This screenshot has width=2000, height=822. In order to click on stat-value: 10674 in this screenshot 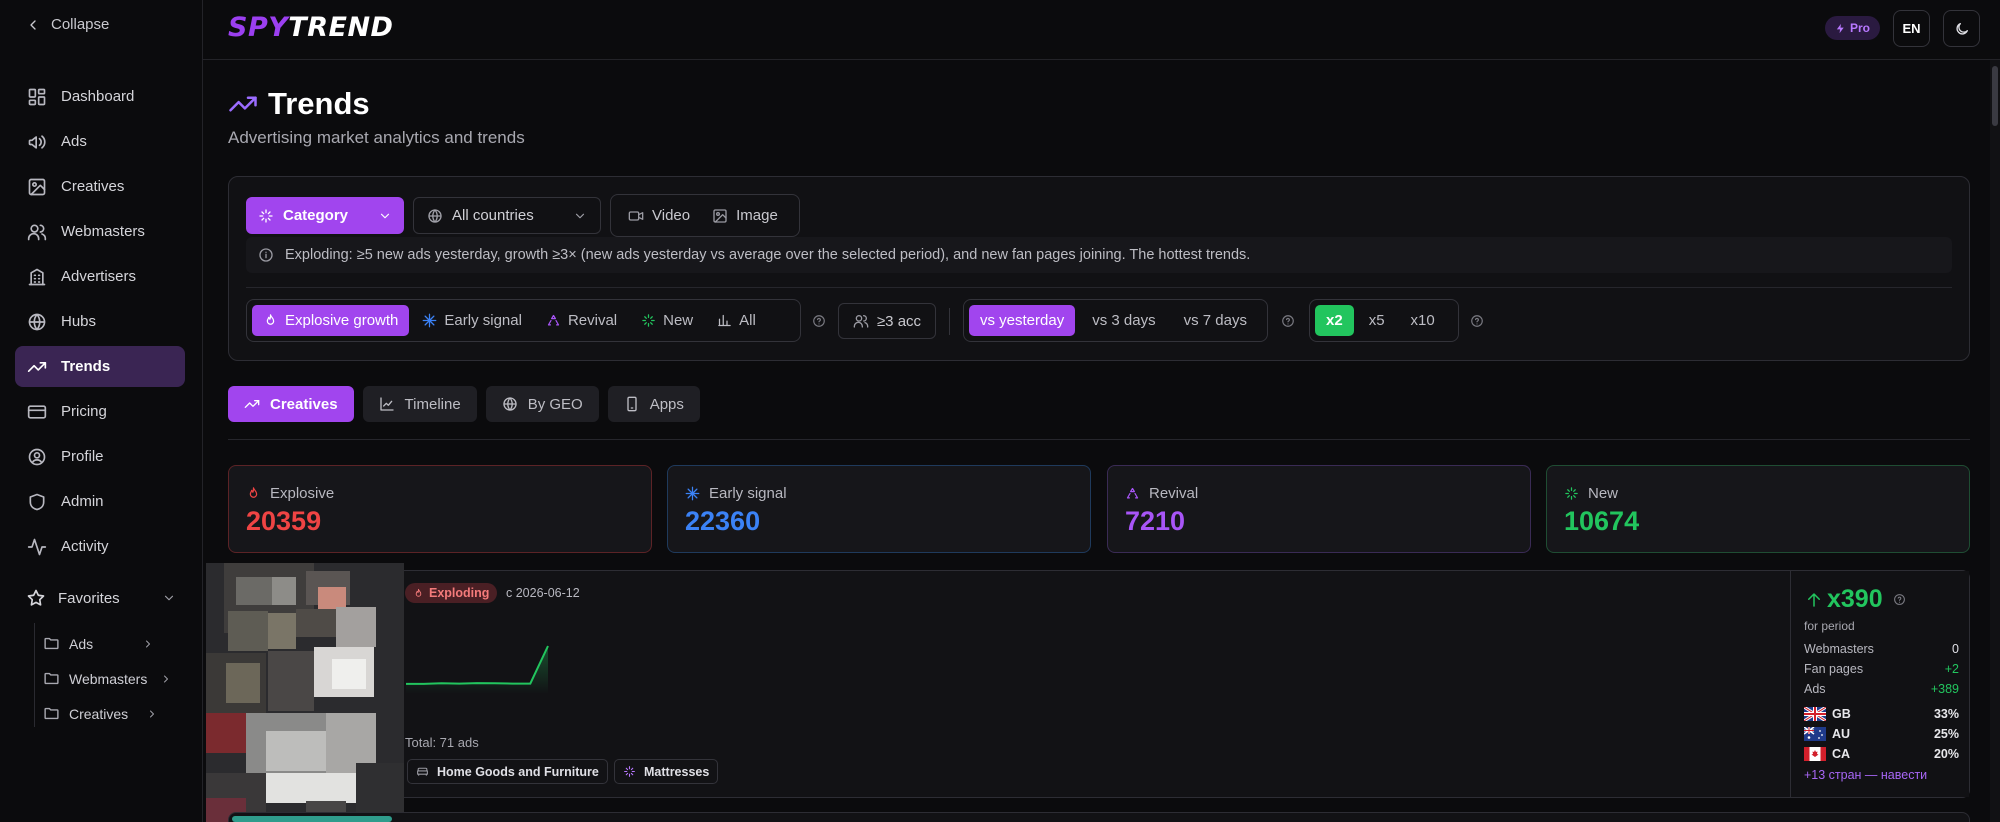, I will do `click(1602, 521)`.